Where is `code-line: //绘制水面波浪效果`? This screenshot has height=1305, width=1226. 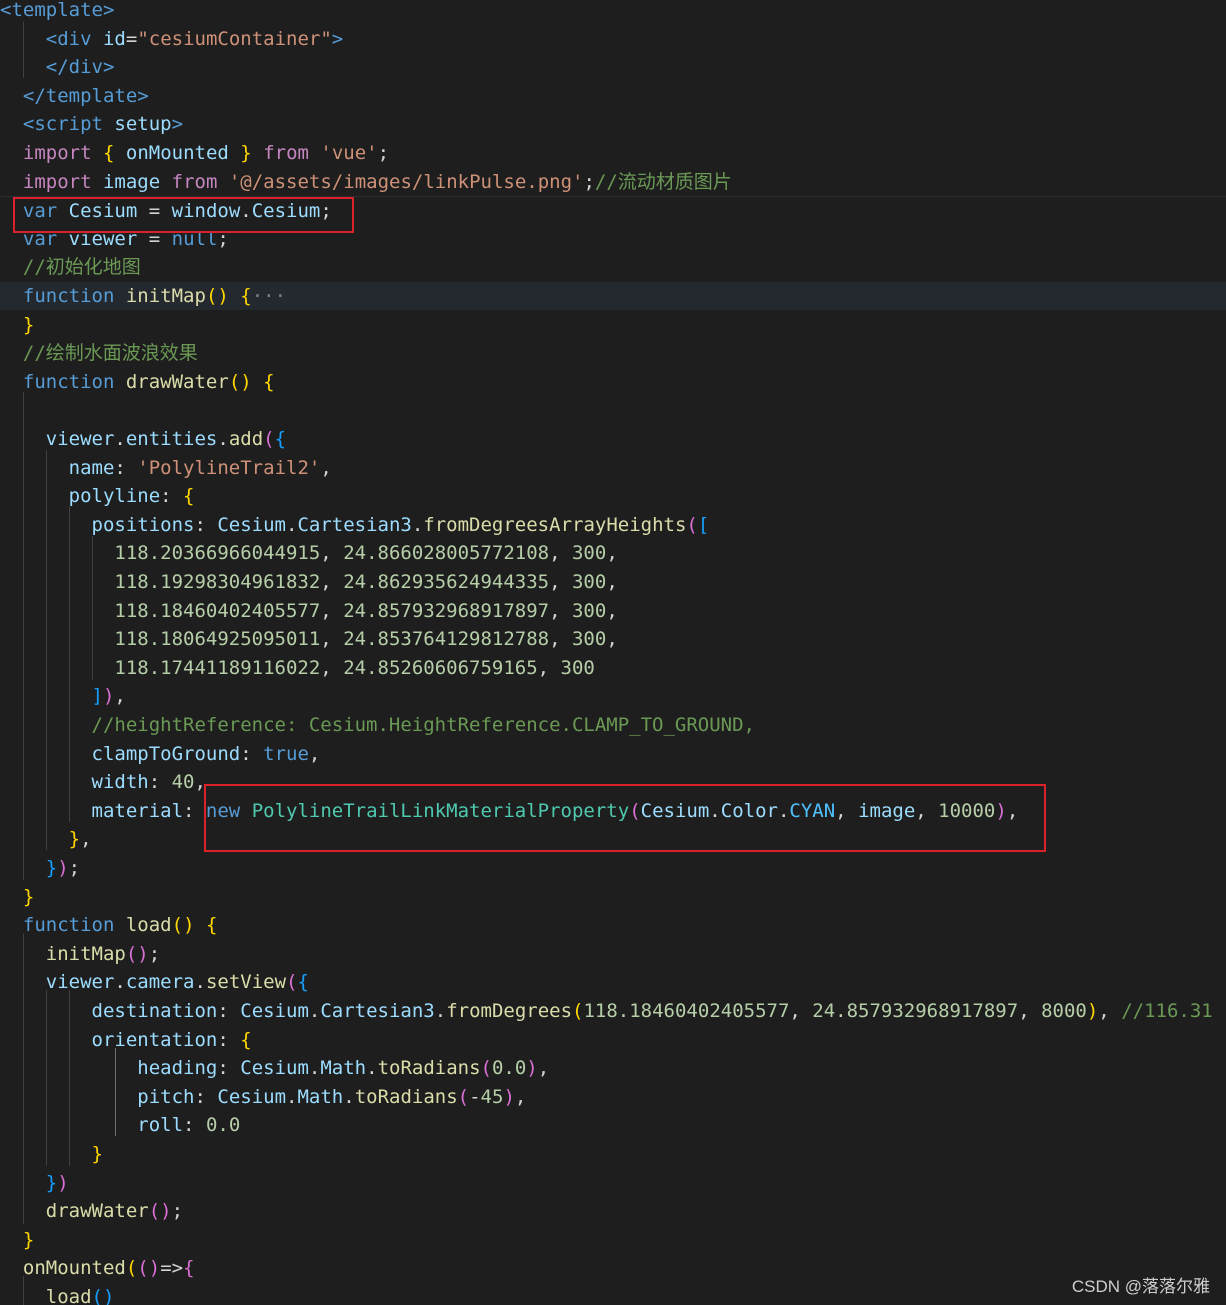 code-line: //绘制水面波浪效果 is located at coordinates (613, 353).